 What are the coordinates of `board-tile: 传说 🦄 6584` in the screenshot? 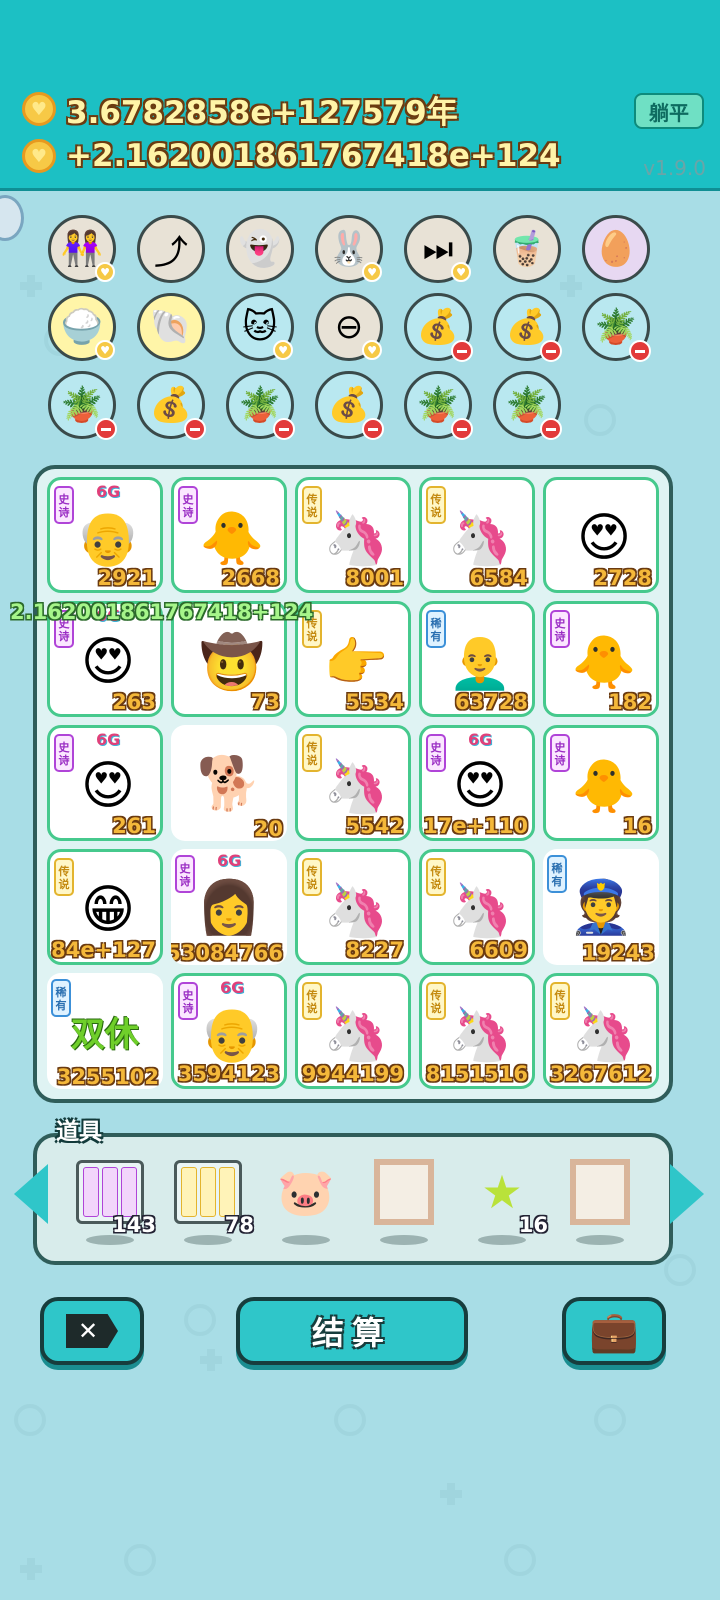 It's located at (477, 535).